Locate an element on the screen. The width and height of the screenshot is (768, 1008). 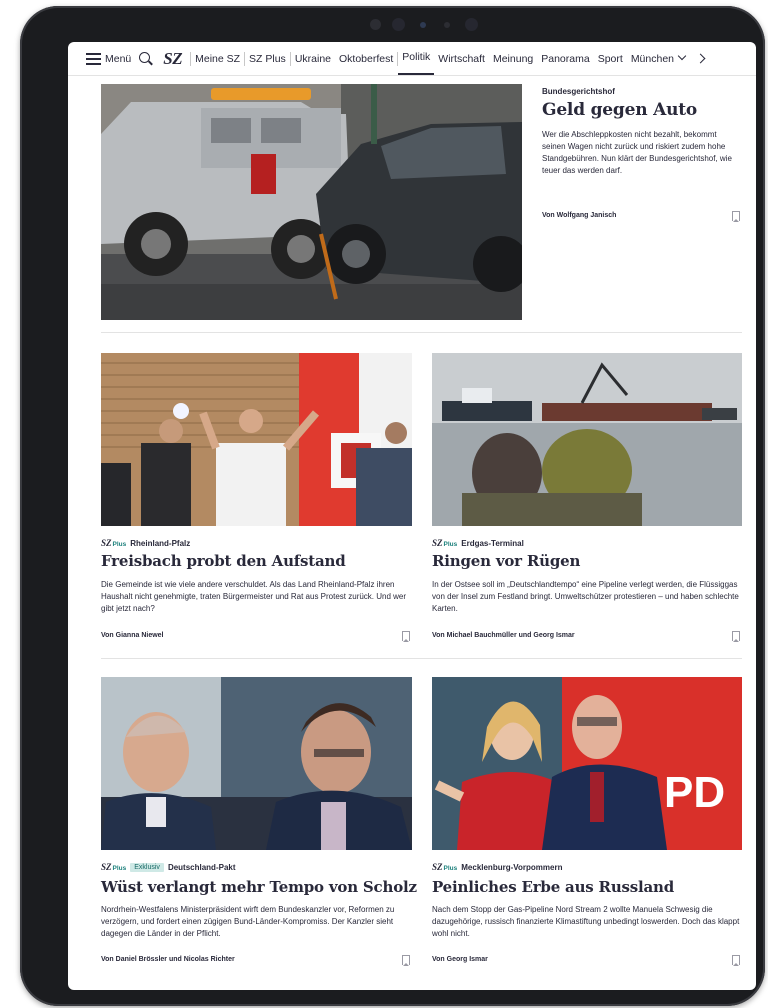
article-image-wuest-scholz is located at coordinates (256, 763).